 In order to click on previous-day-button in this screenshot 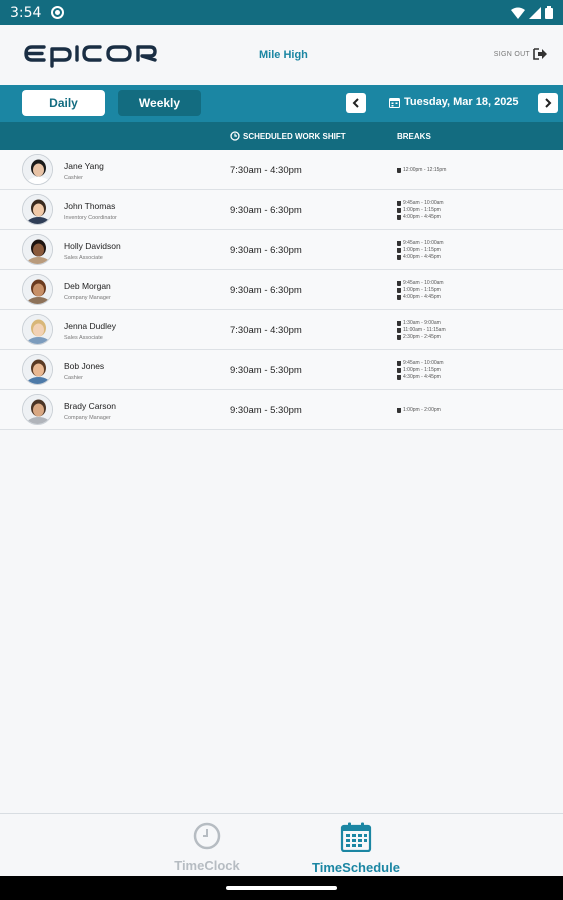, I will do `click(356, 103)`.